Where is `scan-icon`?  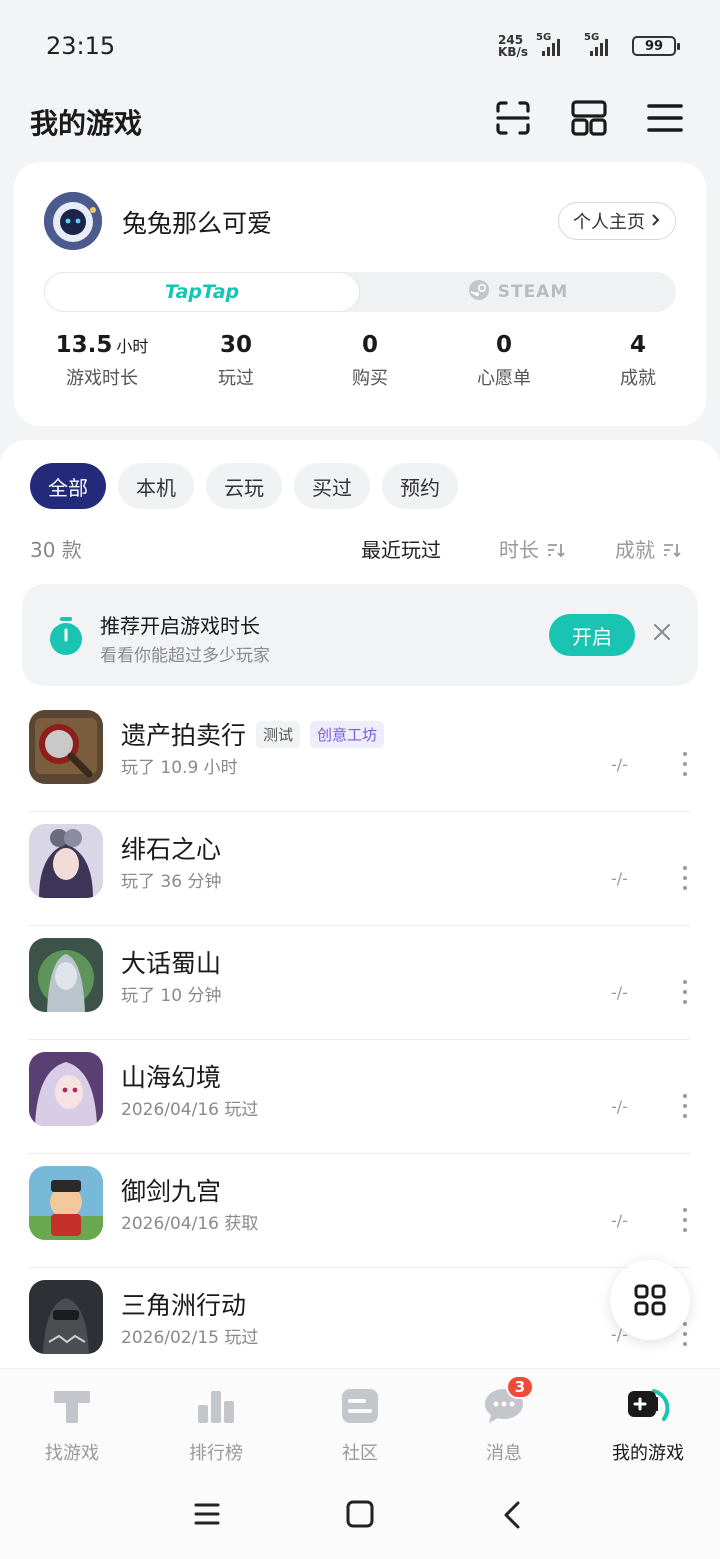 scan-icon is located at coordinates (513, 118).